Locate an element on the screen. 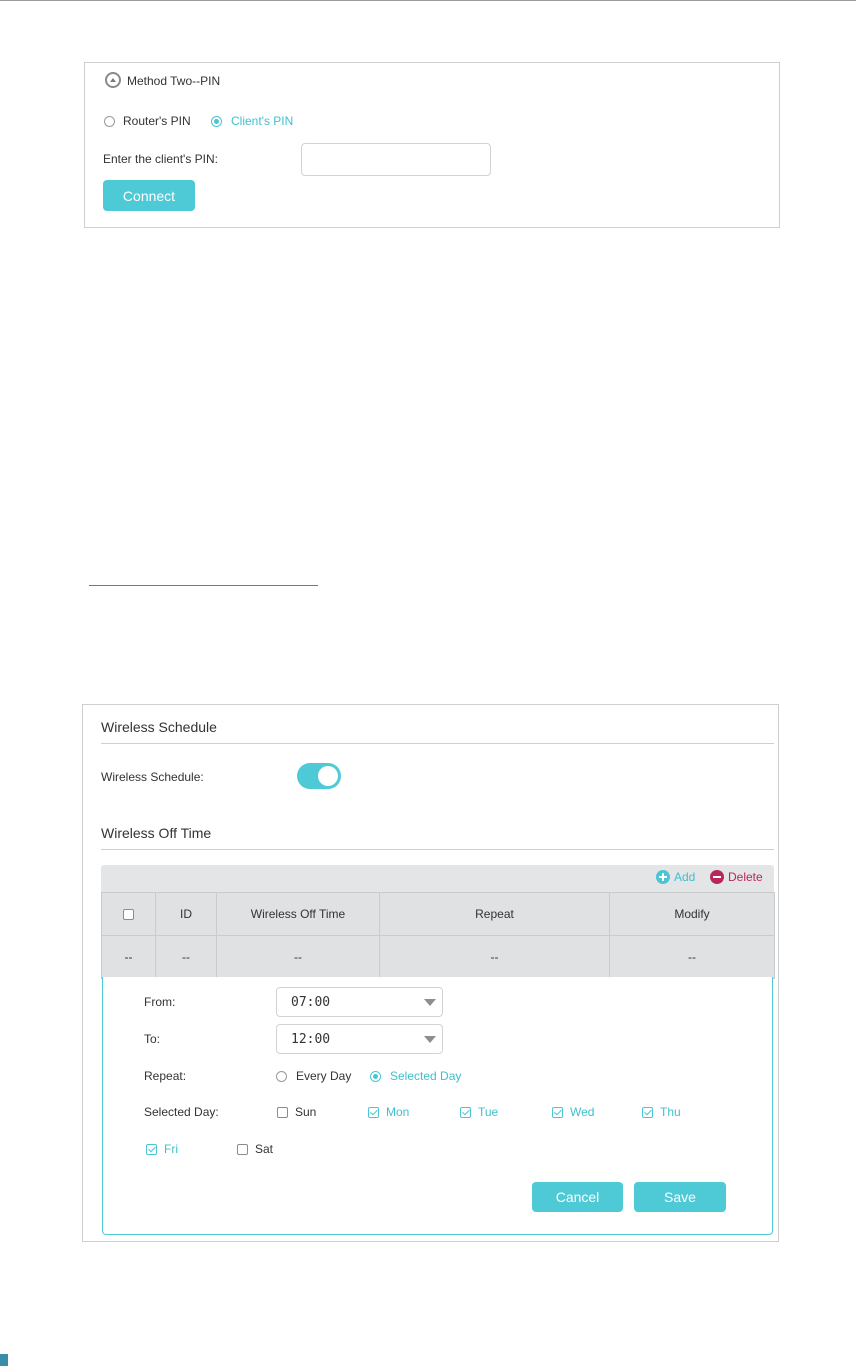 This screenshot has height=1366, width=856. day-label: Wed is located at coordinates (582, 1112).